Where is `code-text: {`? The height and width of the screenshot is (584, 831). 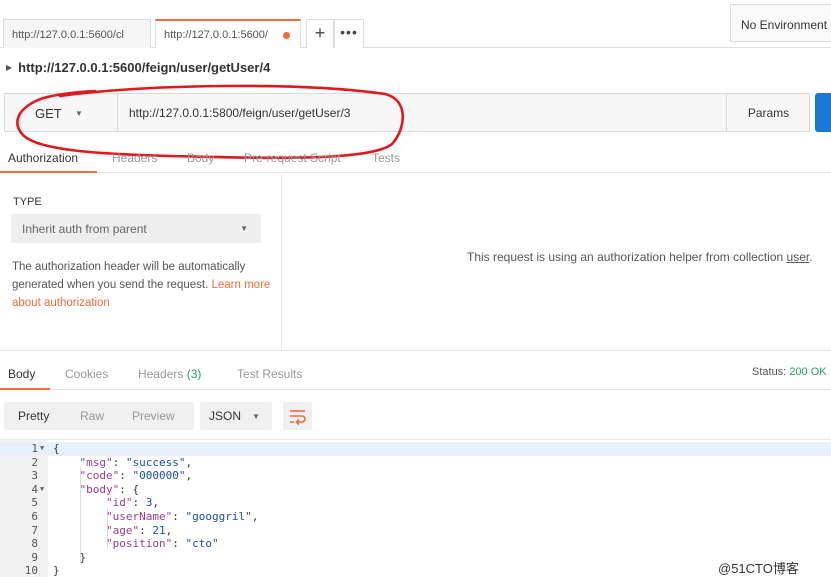 code-text: { is located at coordinates (56, 448).